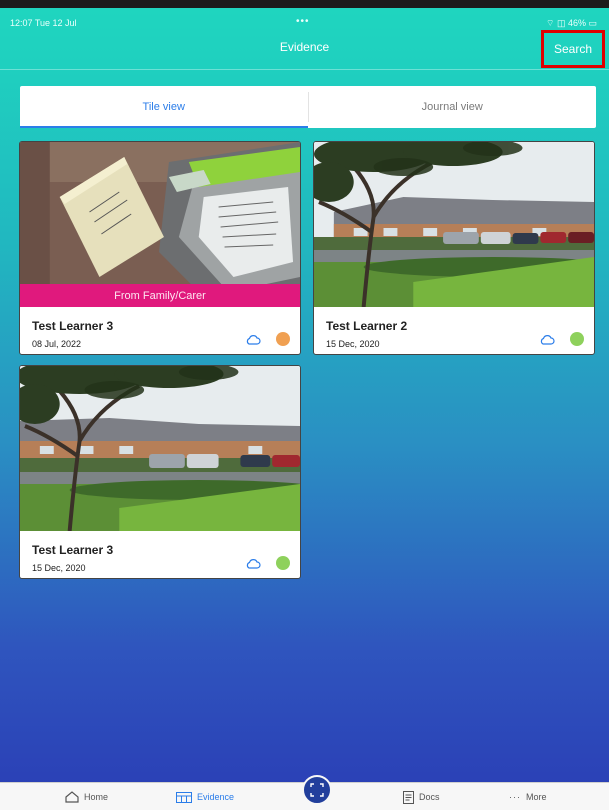  I want to click on tab-docs-label: Docs, so click(429, 797).